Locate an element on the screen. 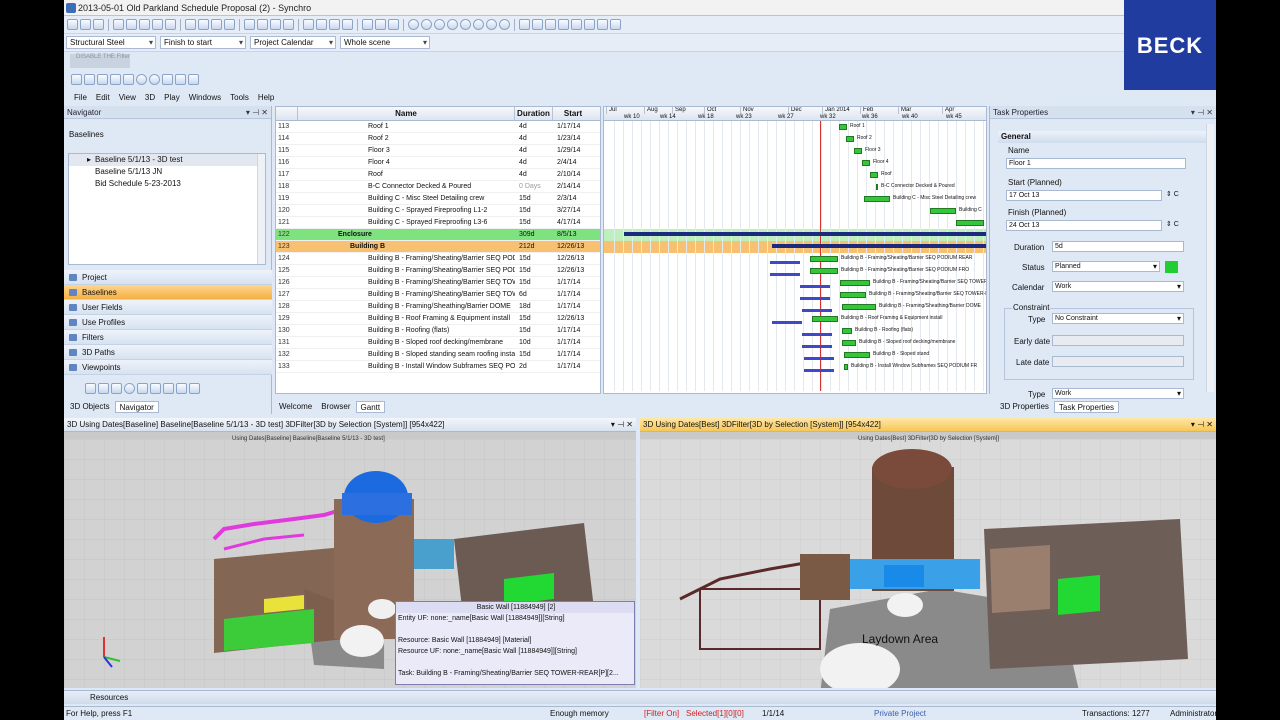  play-icon is located at coordinates (465, 24).